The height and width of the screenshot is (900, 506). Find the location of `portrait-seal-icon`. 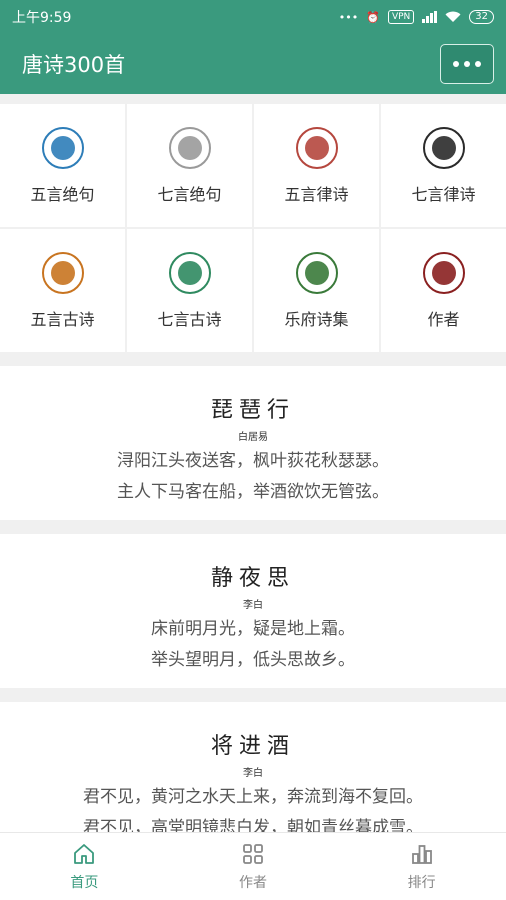

portrait-seal-icon is located at coordinates (443, 272).